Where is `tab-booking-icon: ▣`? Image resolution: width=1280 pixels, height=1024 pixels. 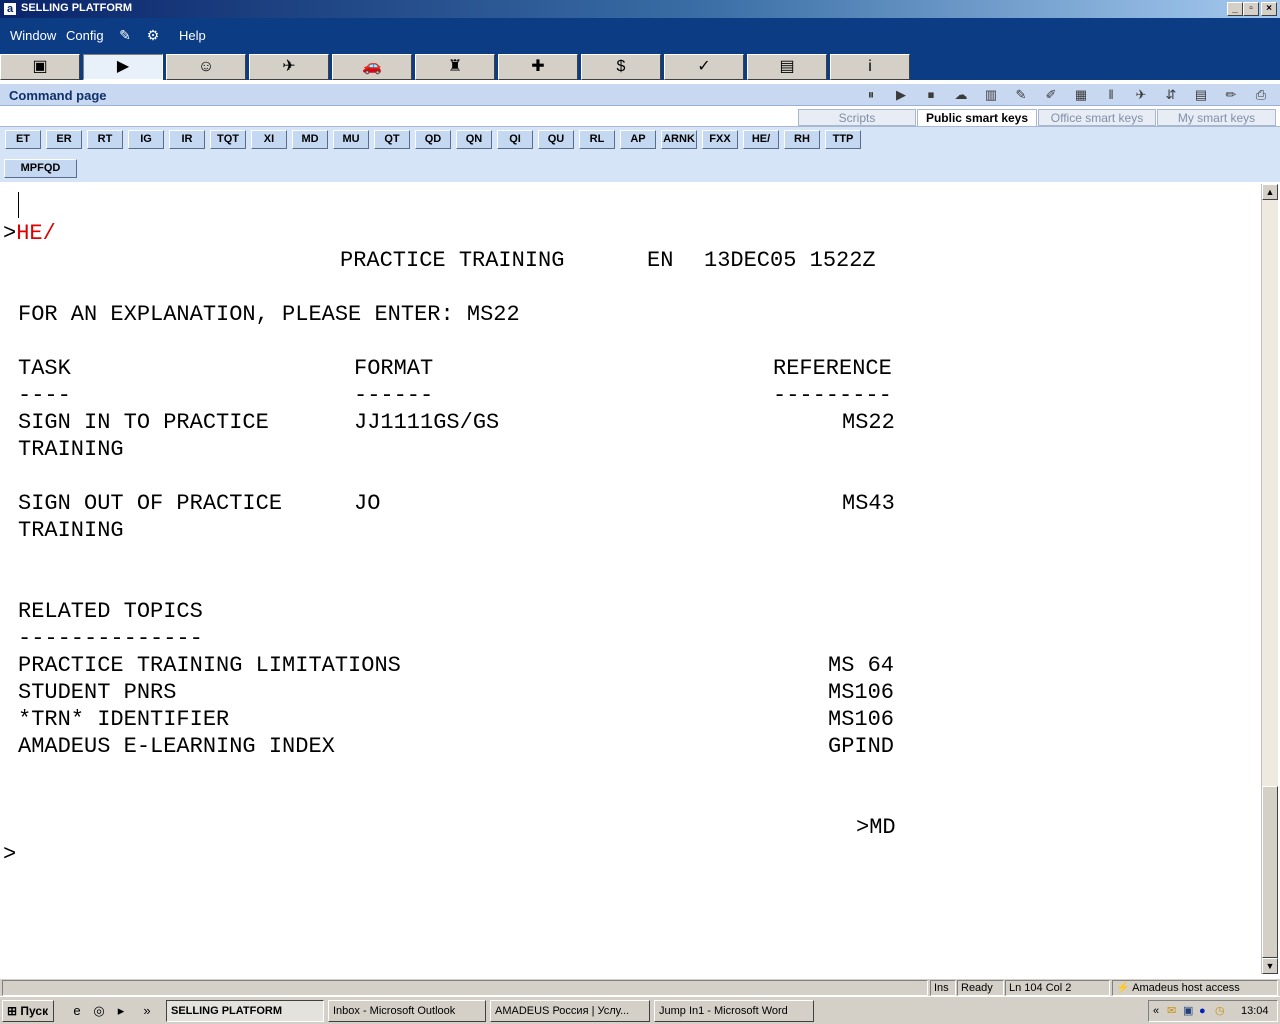 tab-booking-icon: ▣ is located at coordinates (40, 67).